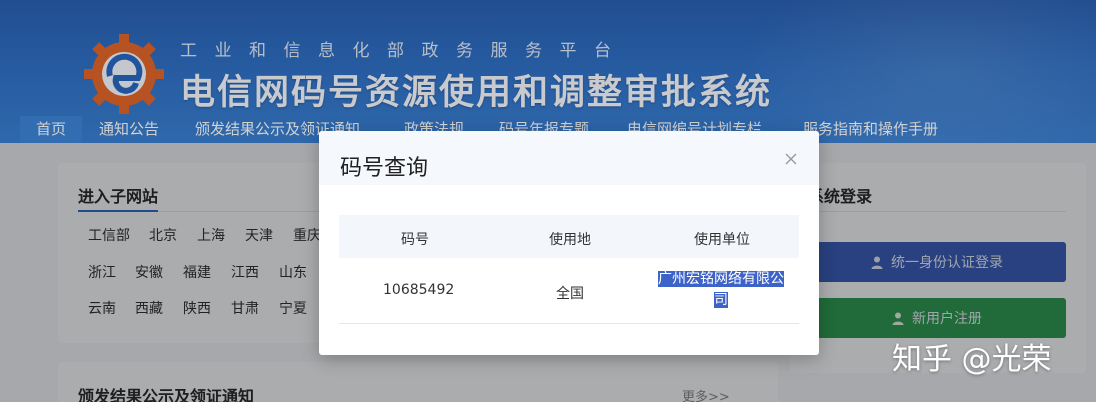 This screenshot has width=1096, height=402. I want to click on column-header-number: 码号, so click(415, 240).